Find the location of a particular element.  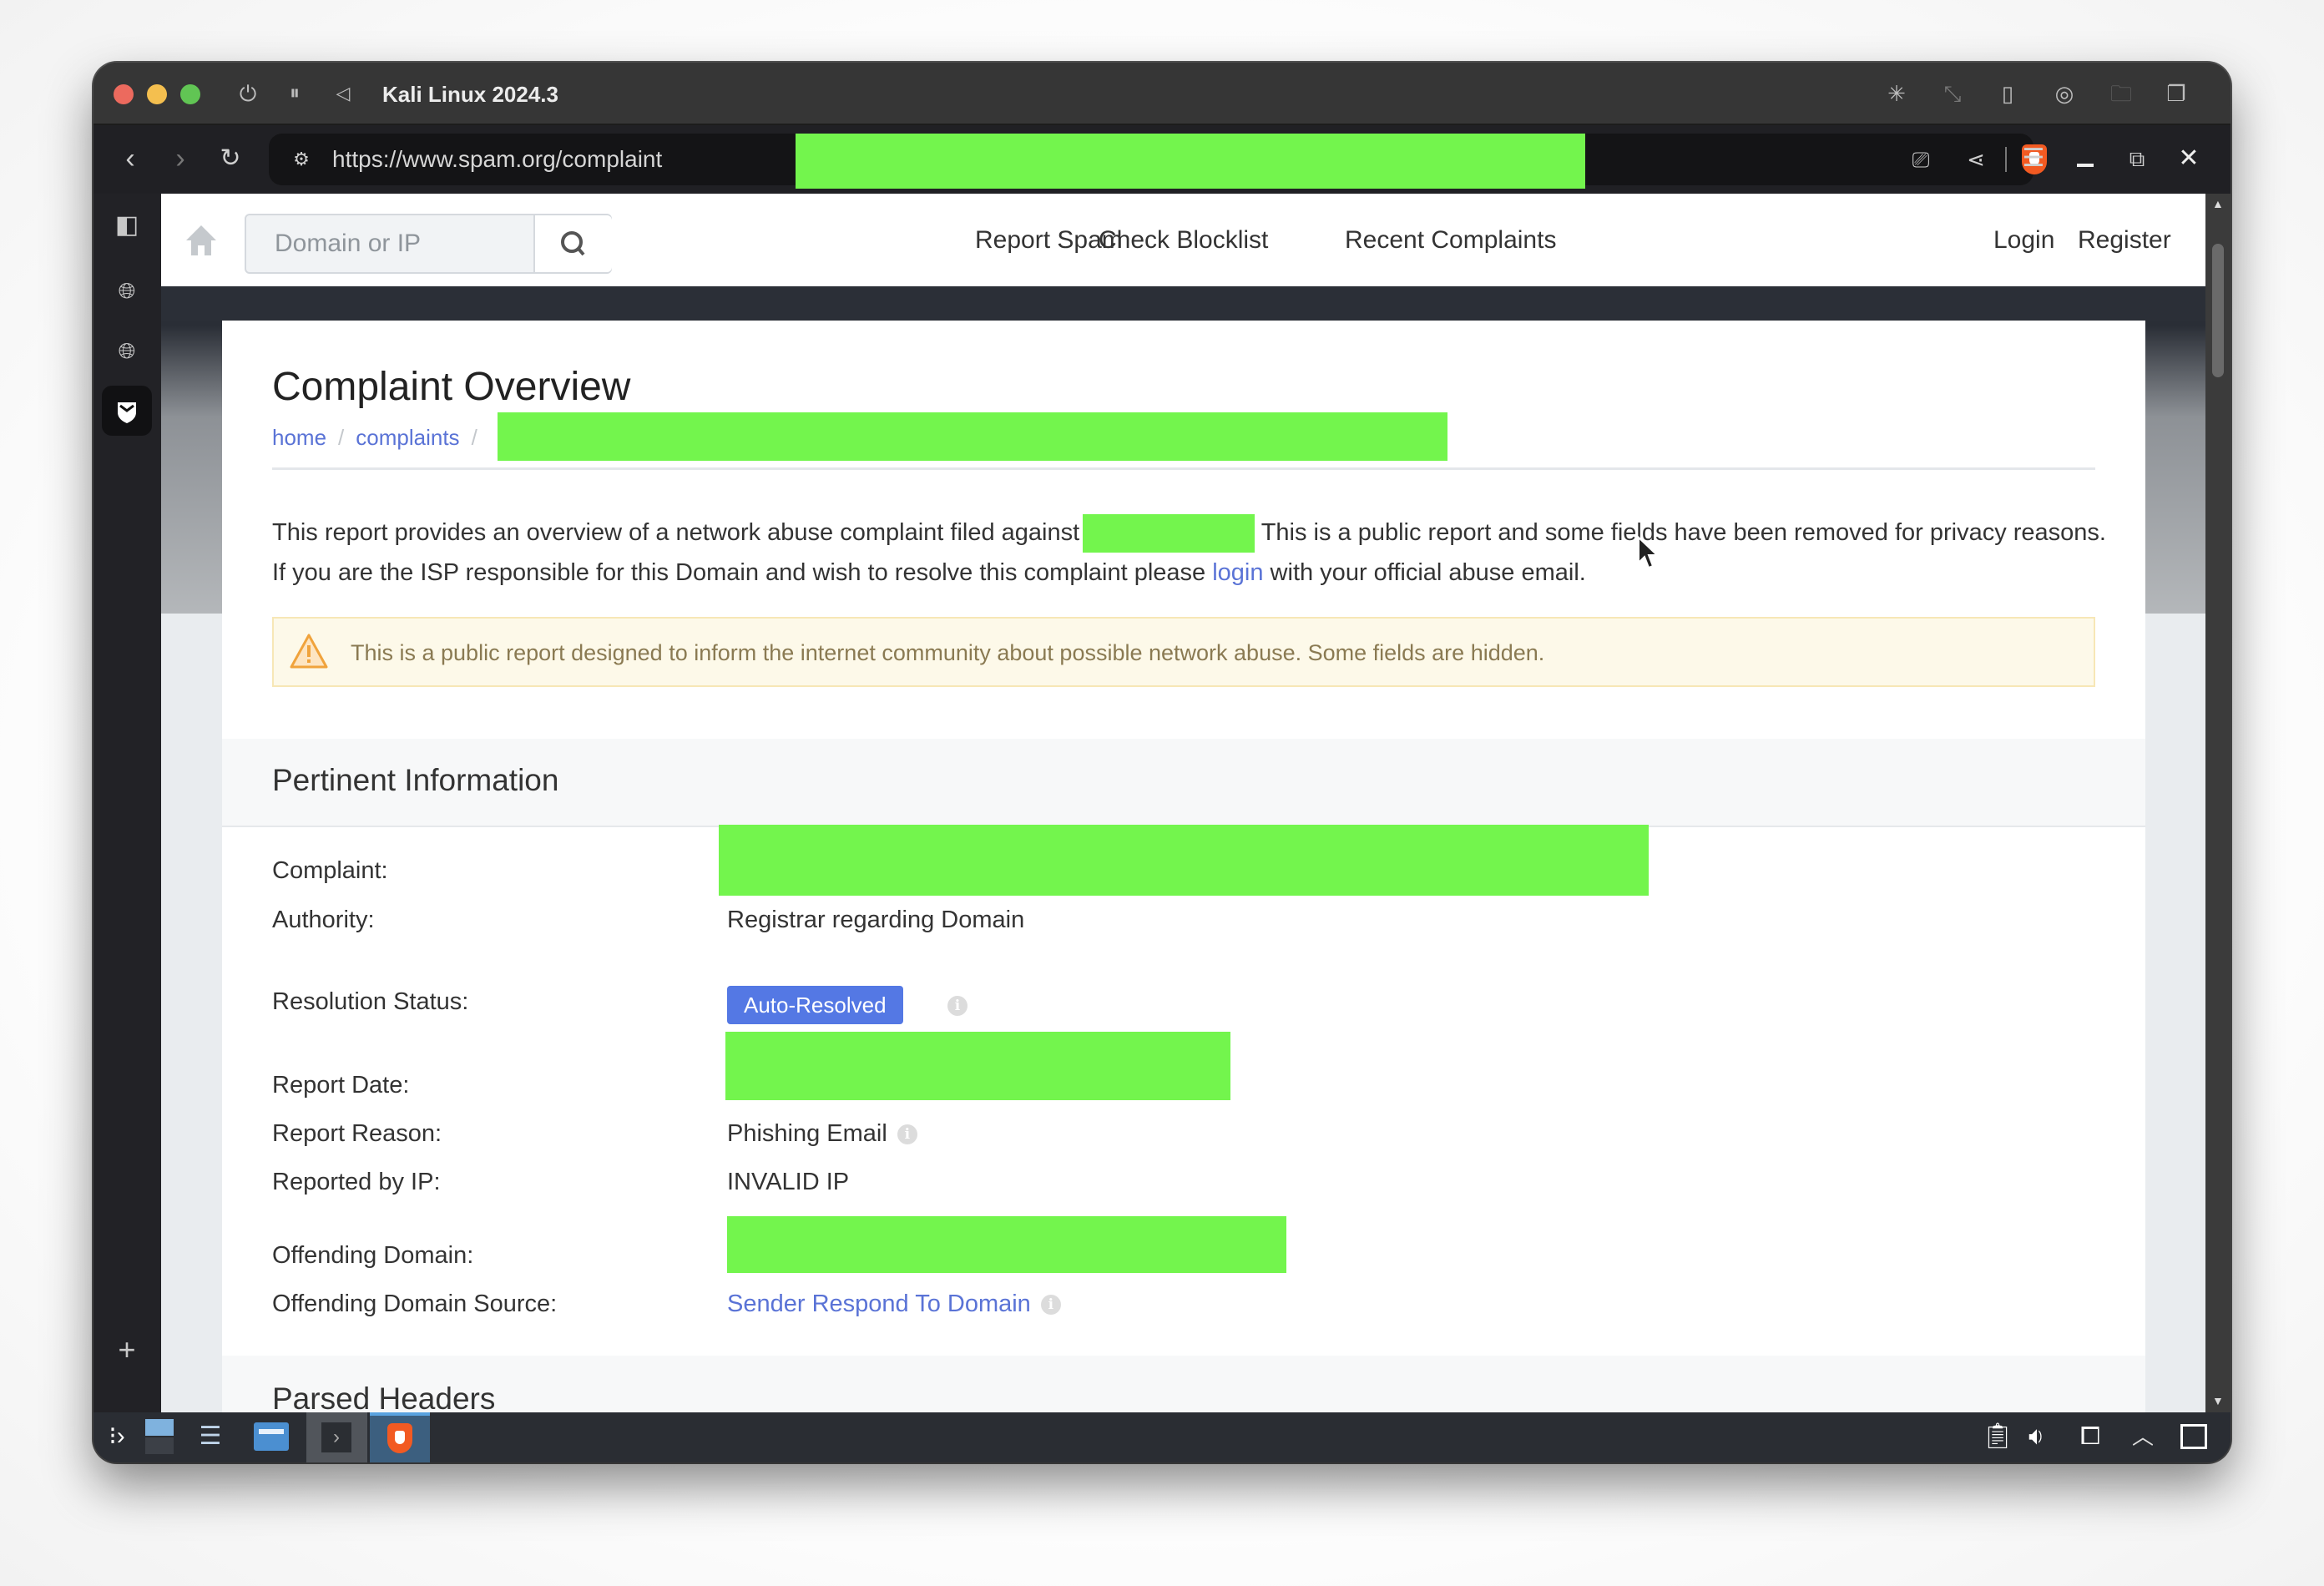

usb-icon: ▯ is located at coordinates (2007, 93).